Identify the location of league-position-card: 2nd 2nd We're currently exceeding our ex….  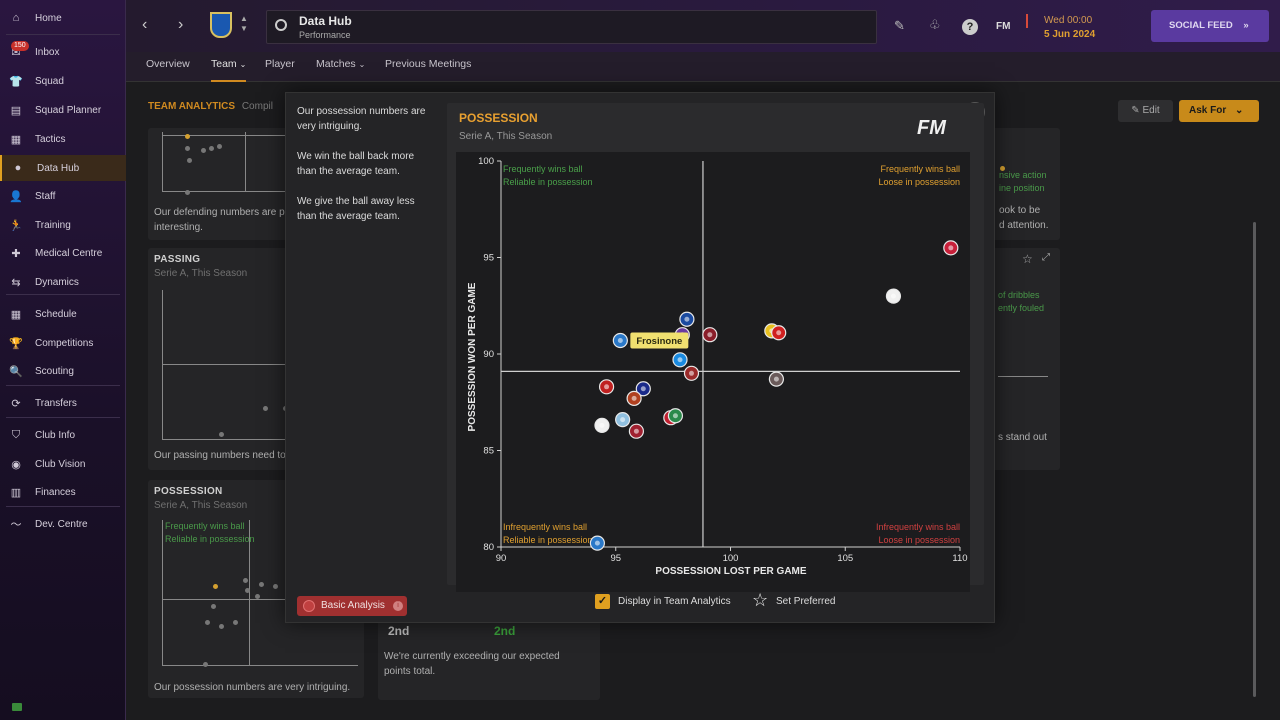
(489, 657).